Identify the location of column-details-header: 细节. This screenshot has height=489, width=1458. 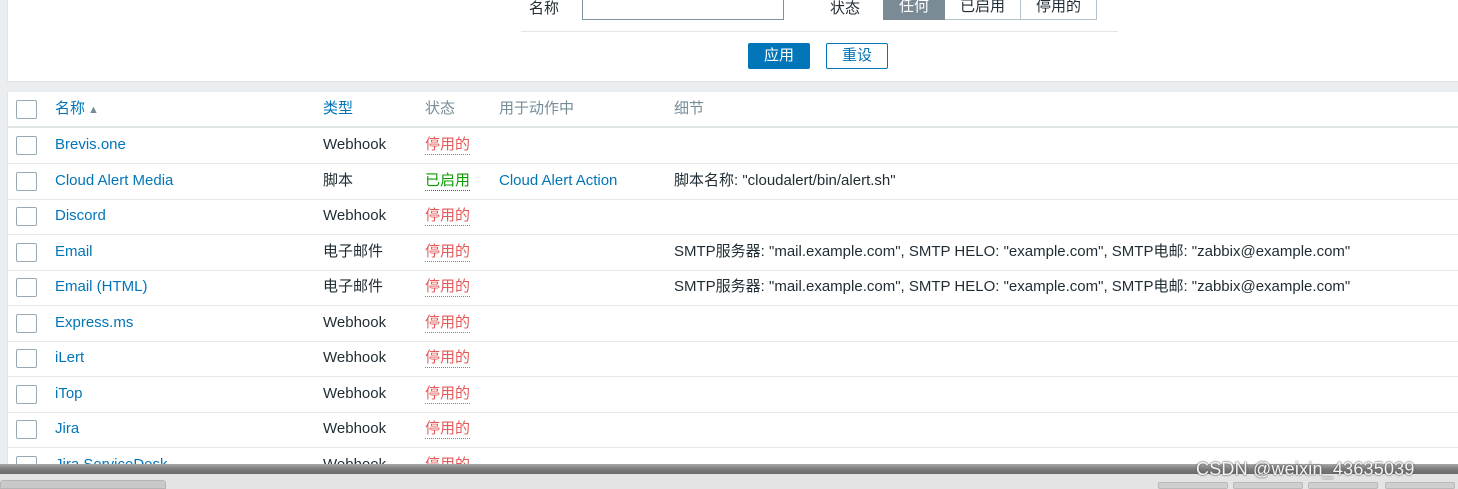
(689, 108).